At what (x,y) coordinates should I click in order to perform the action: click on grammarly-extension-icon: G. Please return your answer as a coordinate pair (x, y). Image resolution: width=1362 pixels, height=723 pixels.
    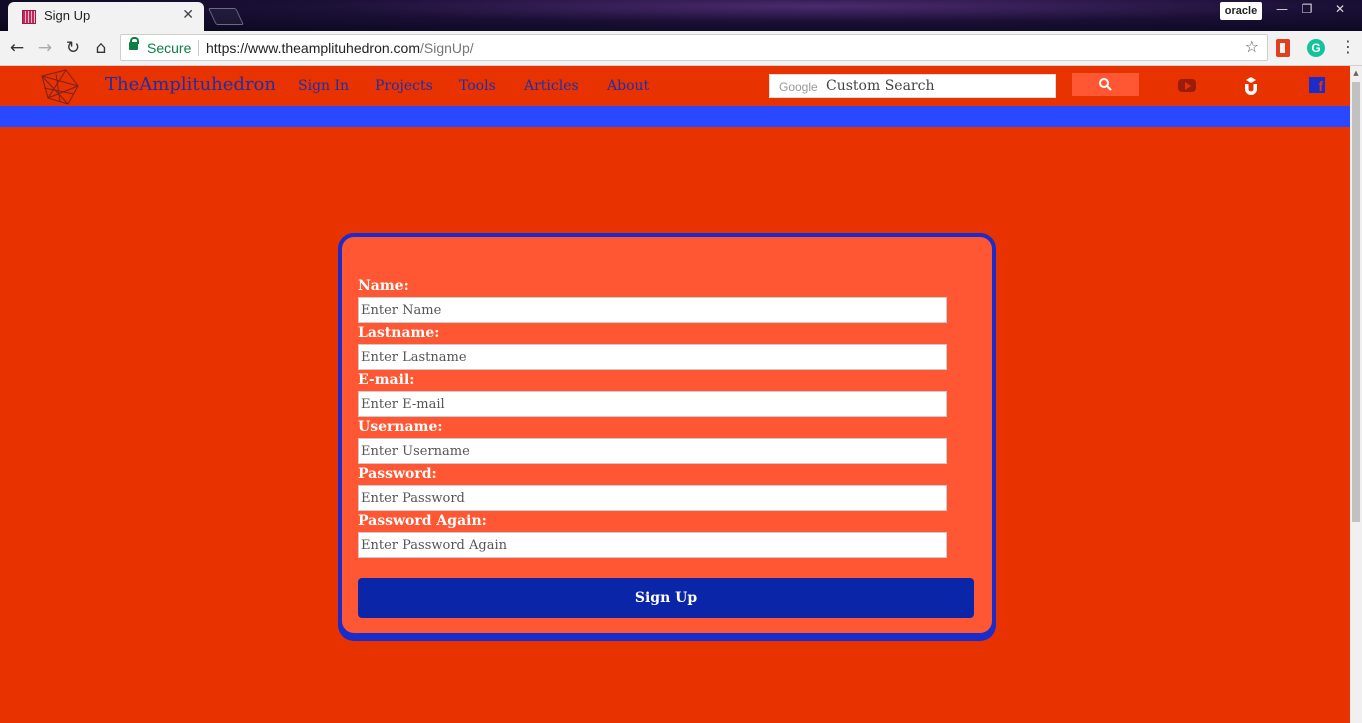
    Looking at the image, I should click on (1316, 48).